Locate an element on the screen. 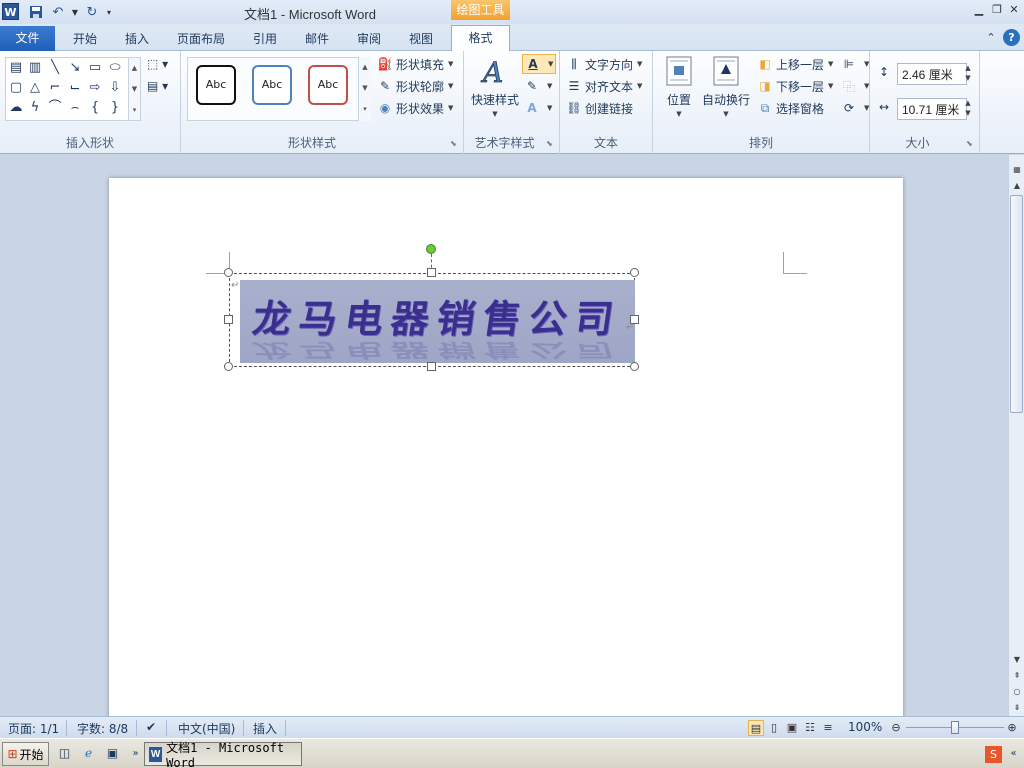  resize-handle-bottom is located at coordinates (431, 366).